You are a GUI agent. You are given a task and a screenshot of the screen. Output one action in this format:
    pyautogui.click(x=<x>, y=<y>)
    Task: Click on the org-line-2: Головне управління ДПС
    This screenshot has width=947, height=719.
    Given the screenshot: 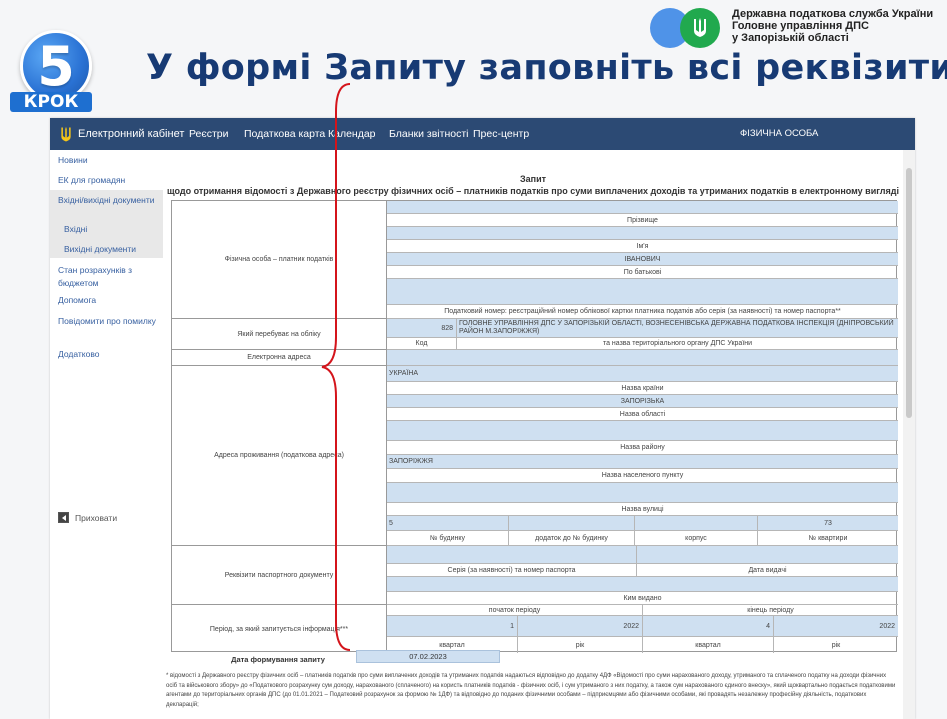 What is the action you would take?
    pyautogui.click(x=800, y=26)
    